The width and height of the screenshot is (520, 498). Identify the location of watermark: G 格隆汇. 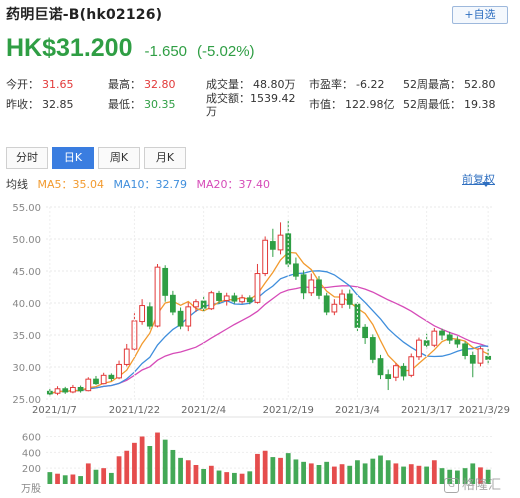
(472, 483).